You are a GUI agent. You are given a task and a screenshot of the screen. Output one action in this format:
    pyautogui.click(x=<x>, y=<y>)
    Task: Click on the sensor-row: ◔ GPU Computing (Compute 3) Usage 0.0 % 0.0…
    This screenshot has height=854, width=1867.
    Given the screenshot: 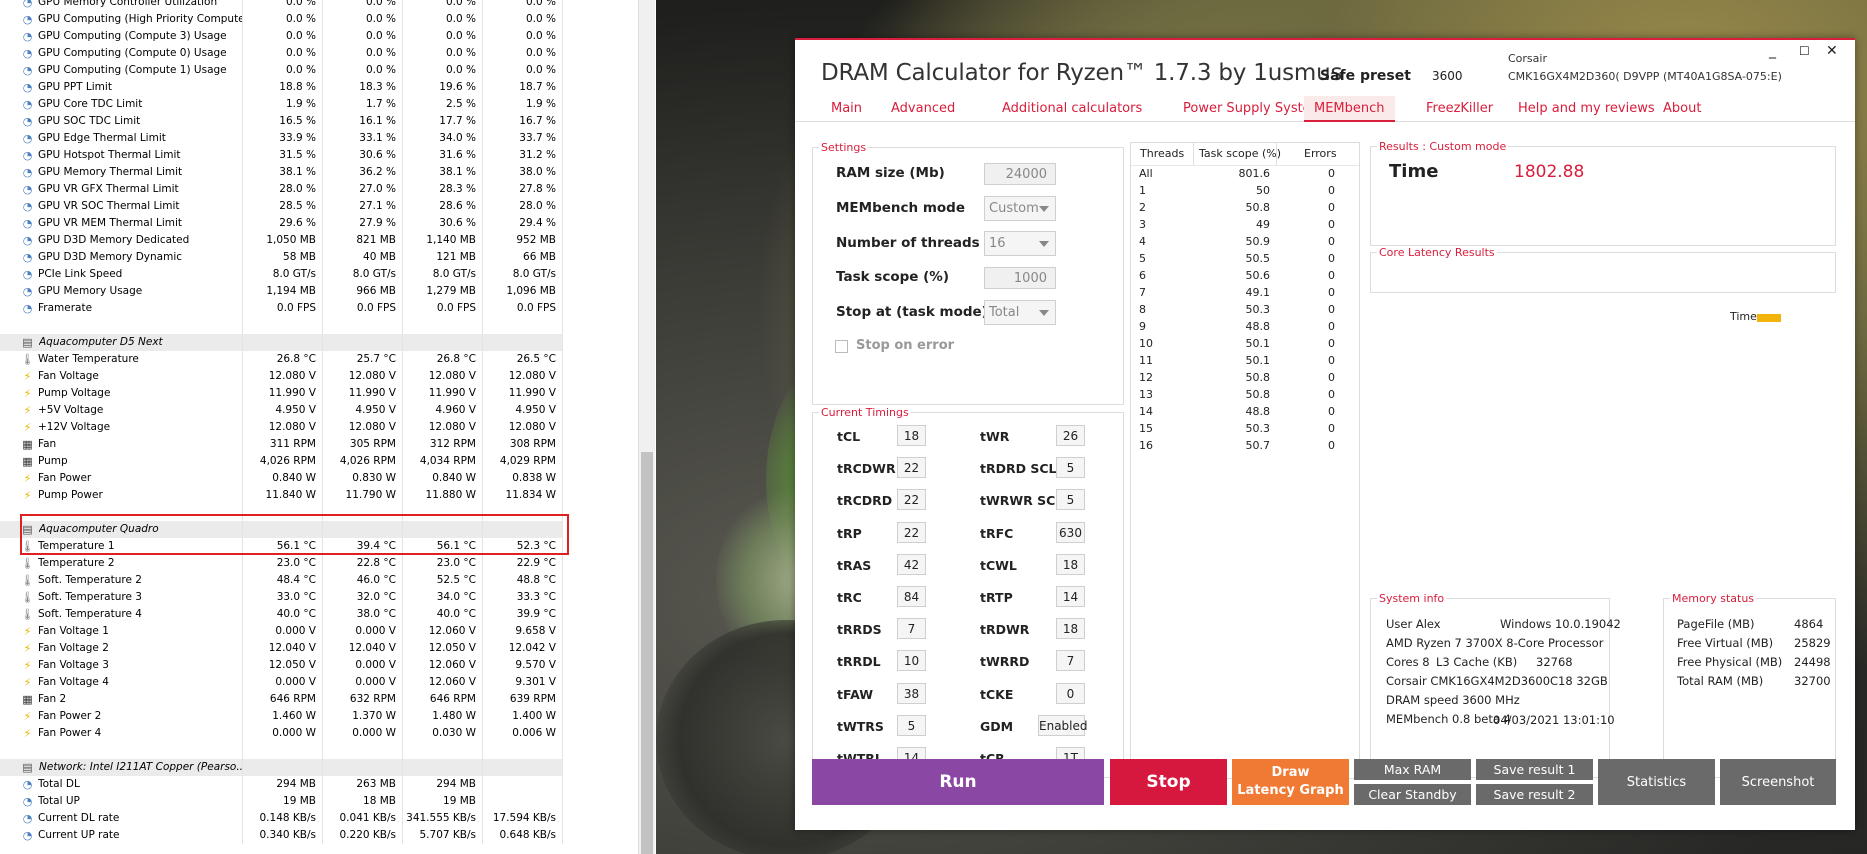 What is the action you would take?
    pyautogui.click(x=281, y=36)
    